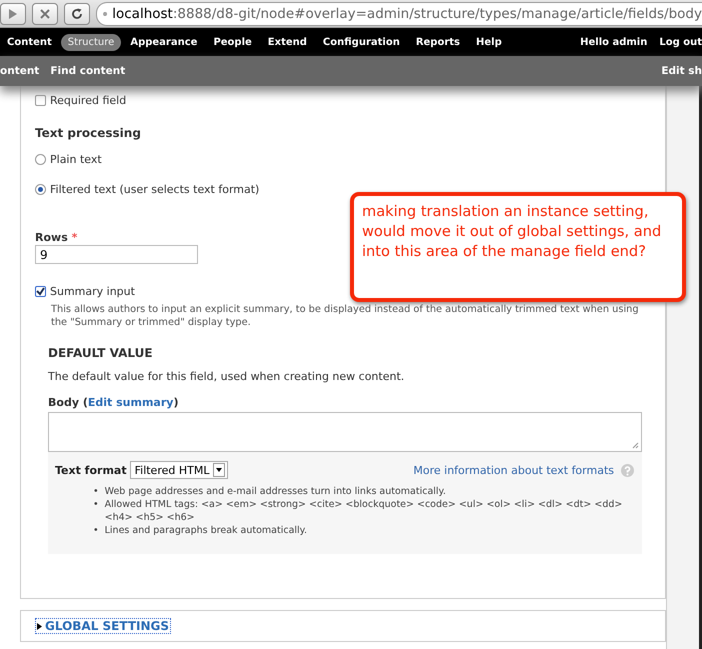  Describe the element at coordinates (51, 237) in the screenshot. I see `rows-label: Rows` at that location.